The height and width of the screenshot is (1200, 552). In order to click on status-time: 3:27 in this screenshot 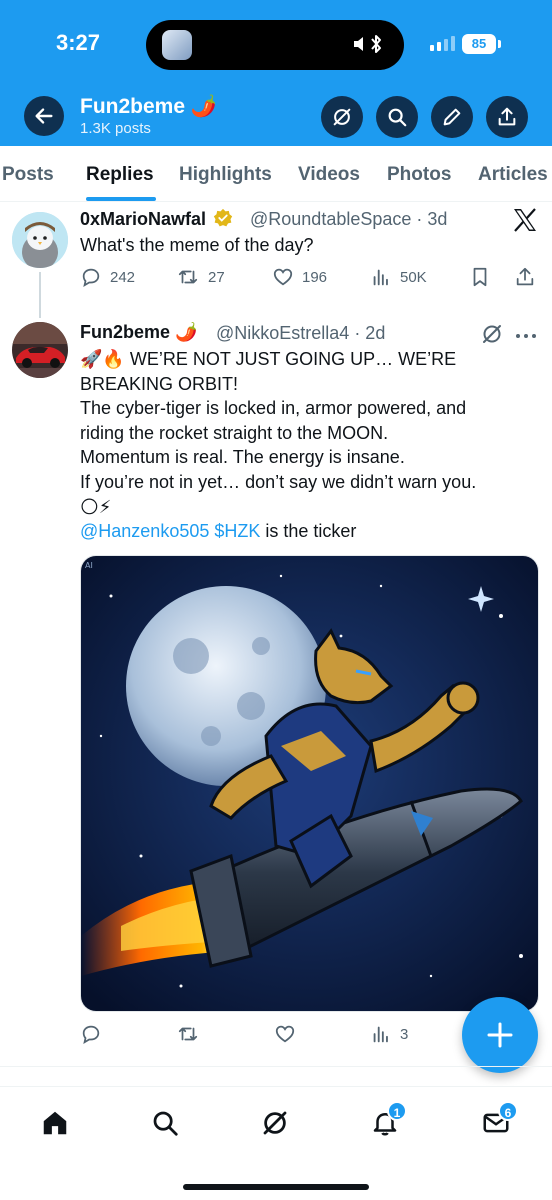, I will do `click(78, 42)`.